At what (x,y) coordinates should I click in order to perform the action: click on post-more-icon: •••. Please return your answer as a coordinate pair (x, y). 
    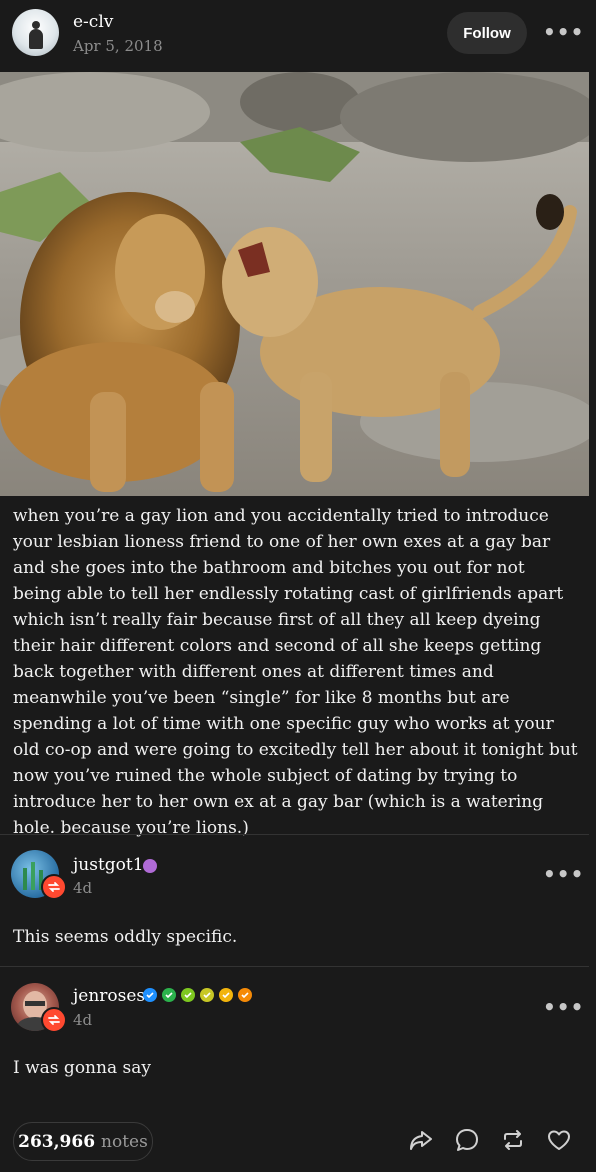
    Looking at the image, I should click on (563, 32).